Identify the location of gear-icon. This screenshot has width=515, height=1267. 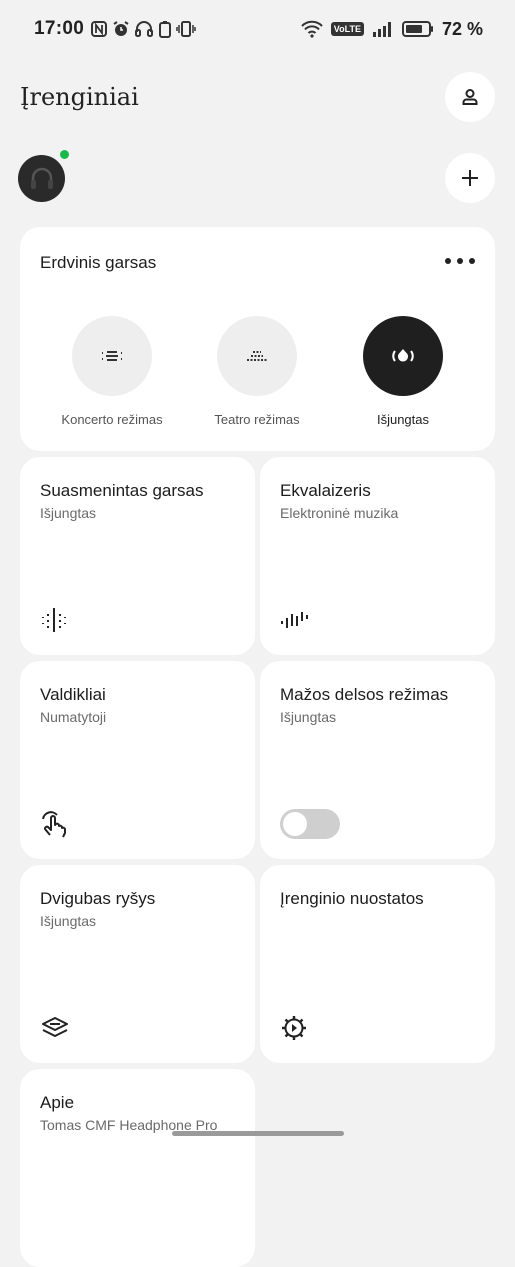
(295, 1028).